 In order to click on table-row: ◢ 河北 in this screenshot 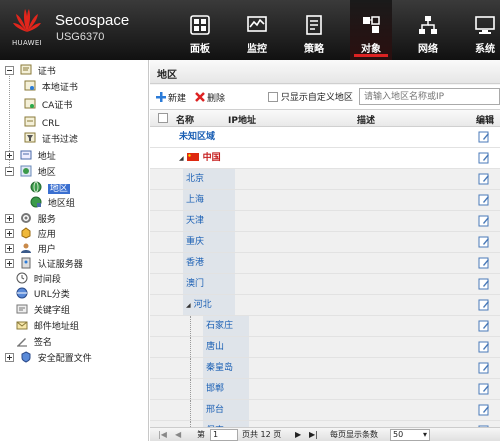, I will do `click(325, 305)`.